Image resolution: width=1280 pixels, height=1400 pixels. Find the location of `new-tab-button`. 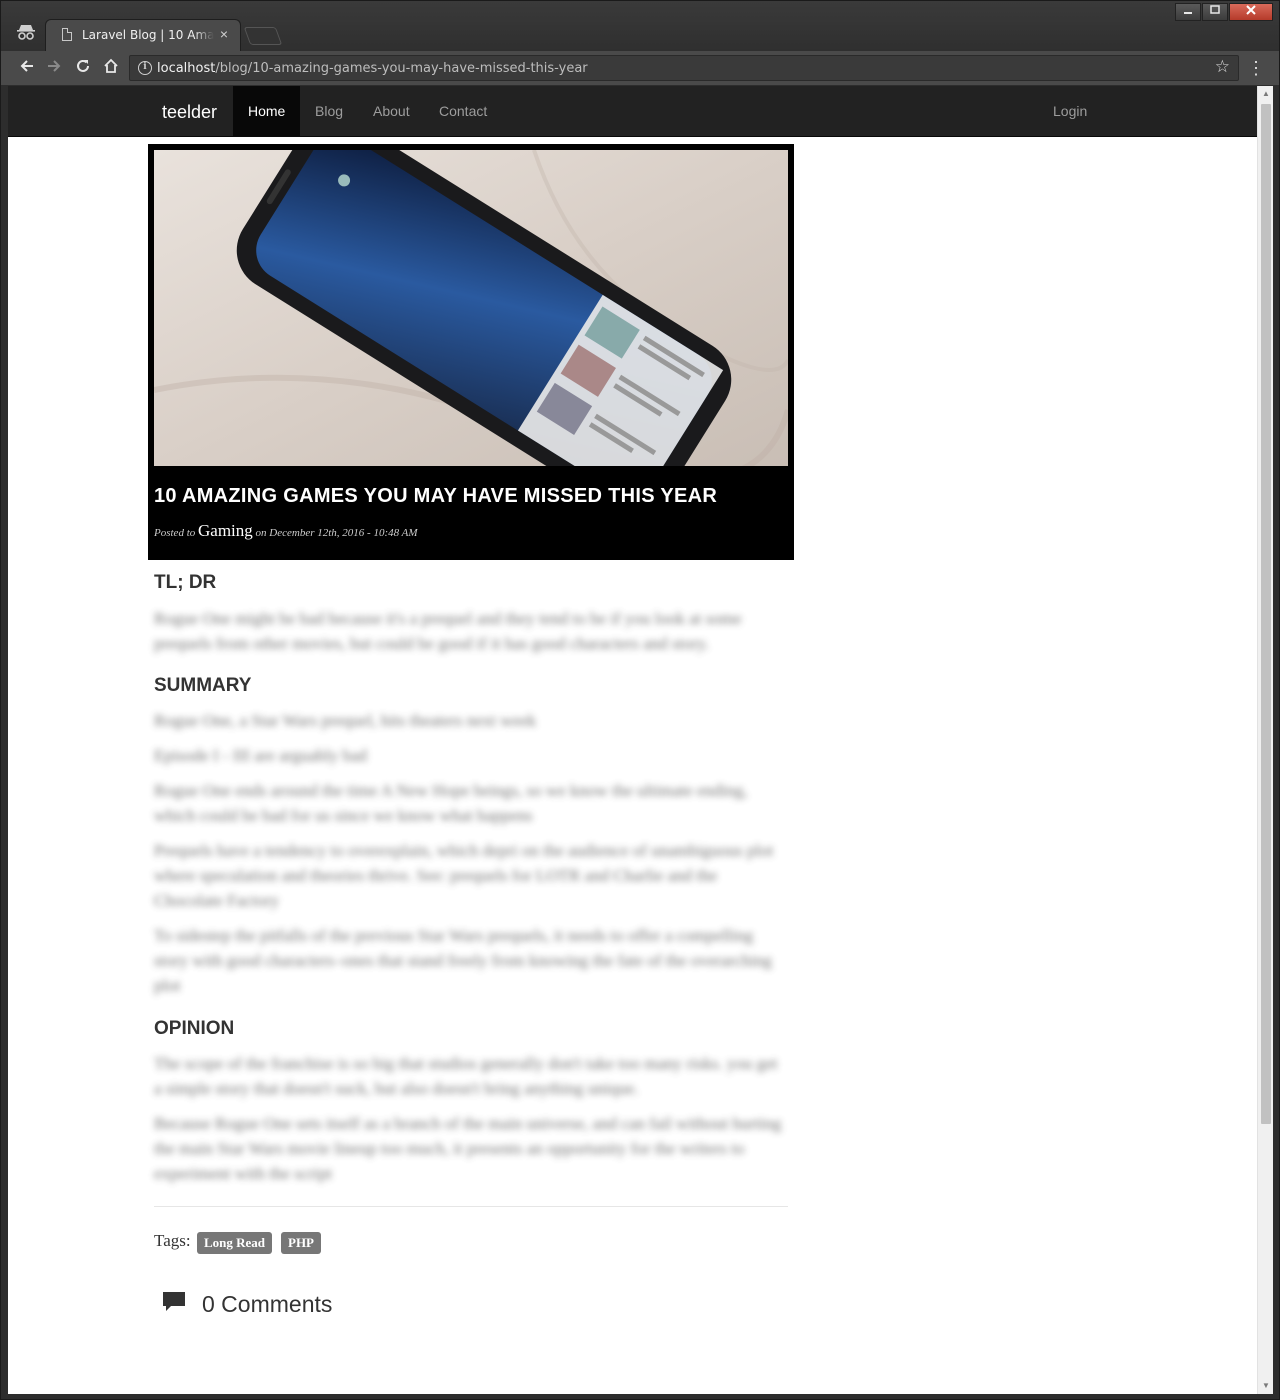

new-tab-button is located at coordinates (263, 36).